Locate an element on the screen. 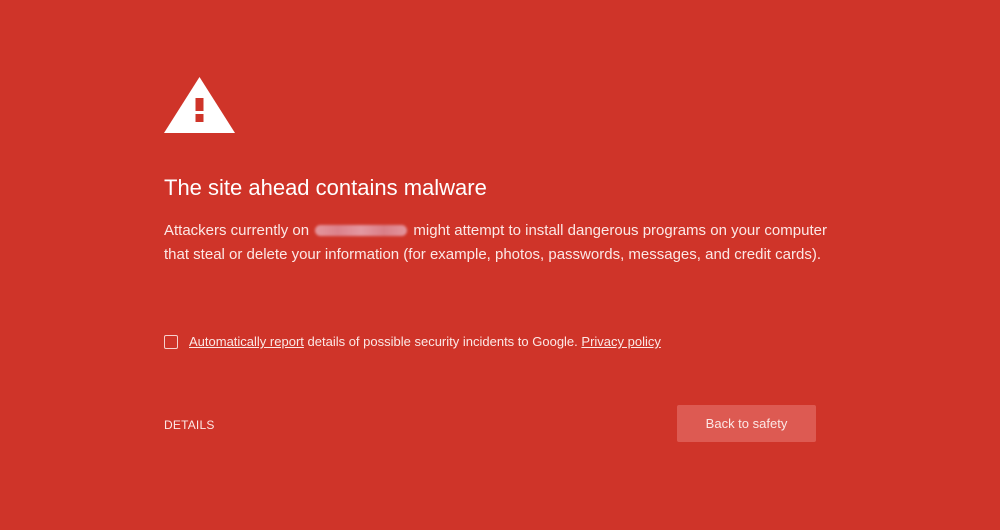  warning-triangle-icon is located at coordinates (199, 105).